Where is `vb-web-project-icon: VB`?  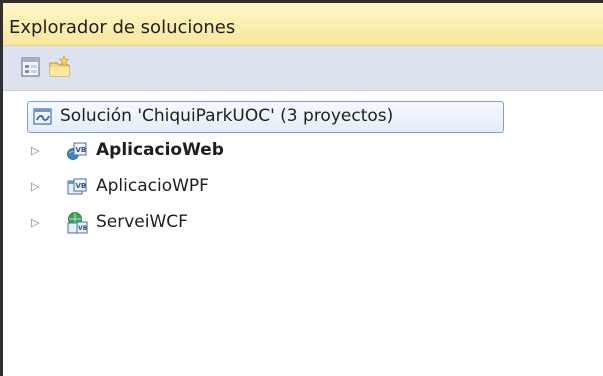 vb-web-project-icon: VB is located at coordinates (77, 153).